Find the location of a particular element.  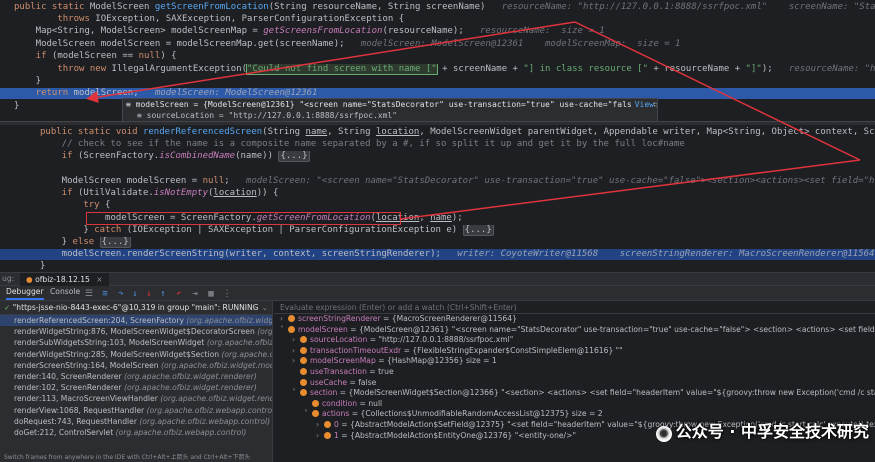

variable-name: sourceLocation is located at coordinates (339, 340).